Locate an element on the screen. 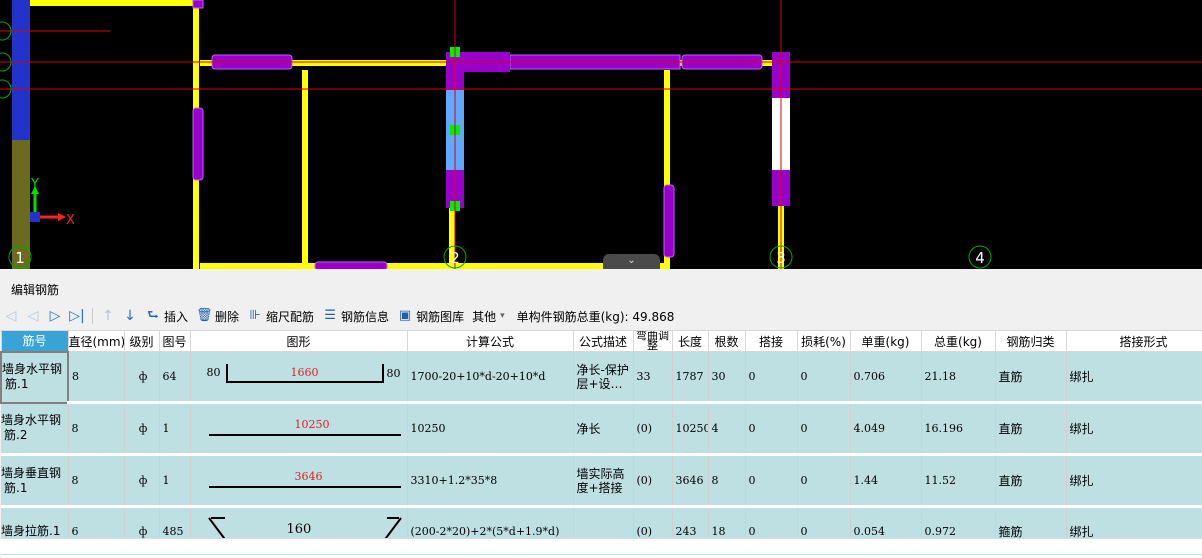  cell-formula: 3310+1.2*35*8 is located at coordinates (490, 481).